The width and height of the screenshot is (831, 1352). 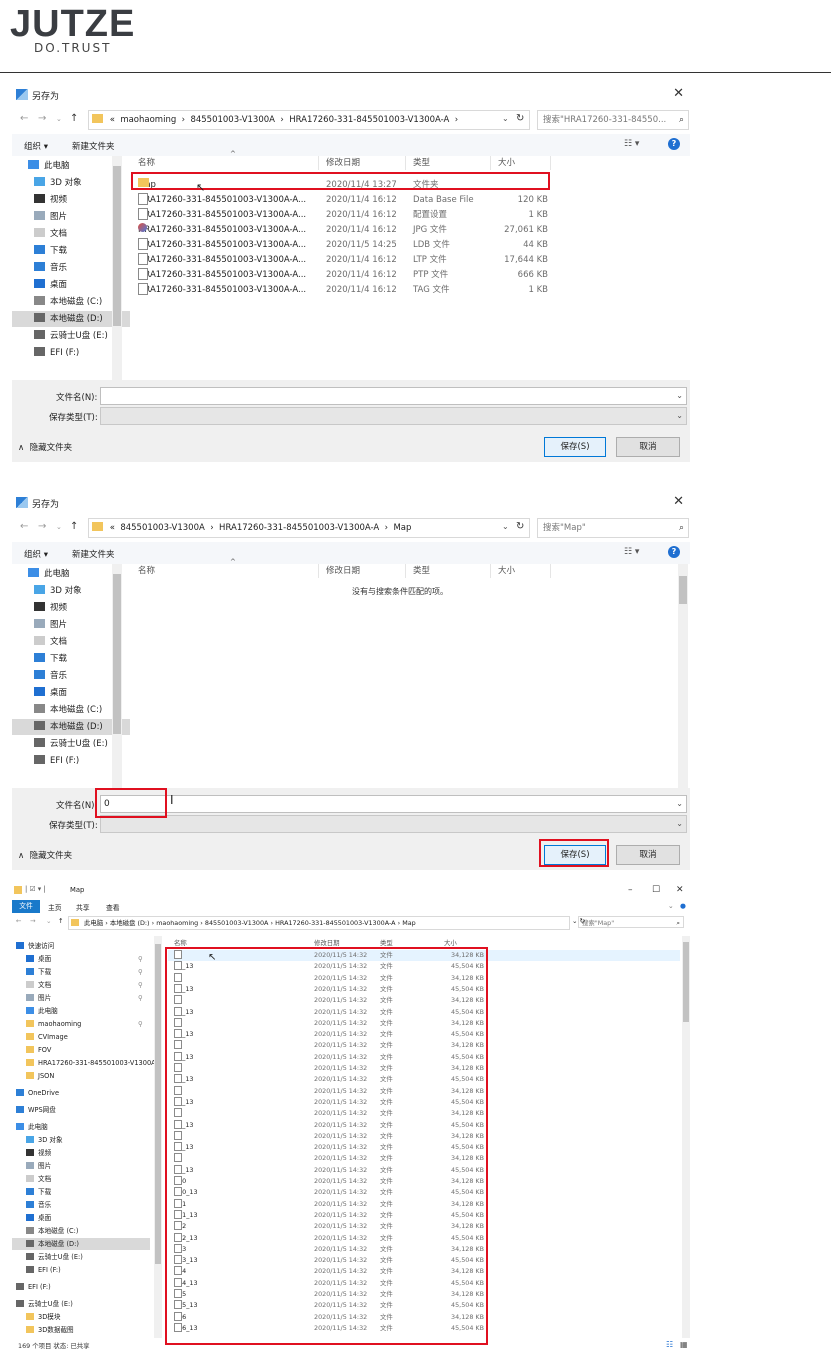 I want to click on nav-item: 3D模块, so click(x=43, y=1317).